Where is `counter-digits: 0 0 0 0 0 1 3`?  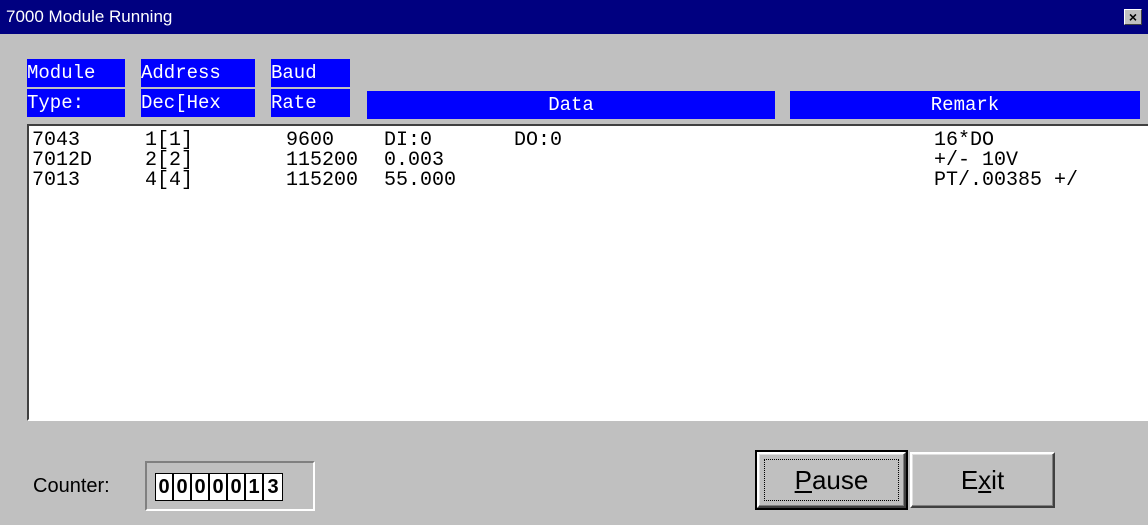 counter-digits: 0 0 0 0 0 1 3 is located at coordinates (219, 487).